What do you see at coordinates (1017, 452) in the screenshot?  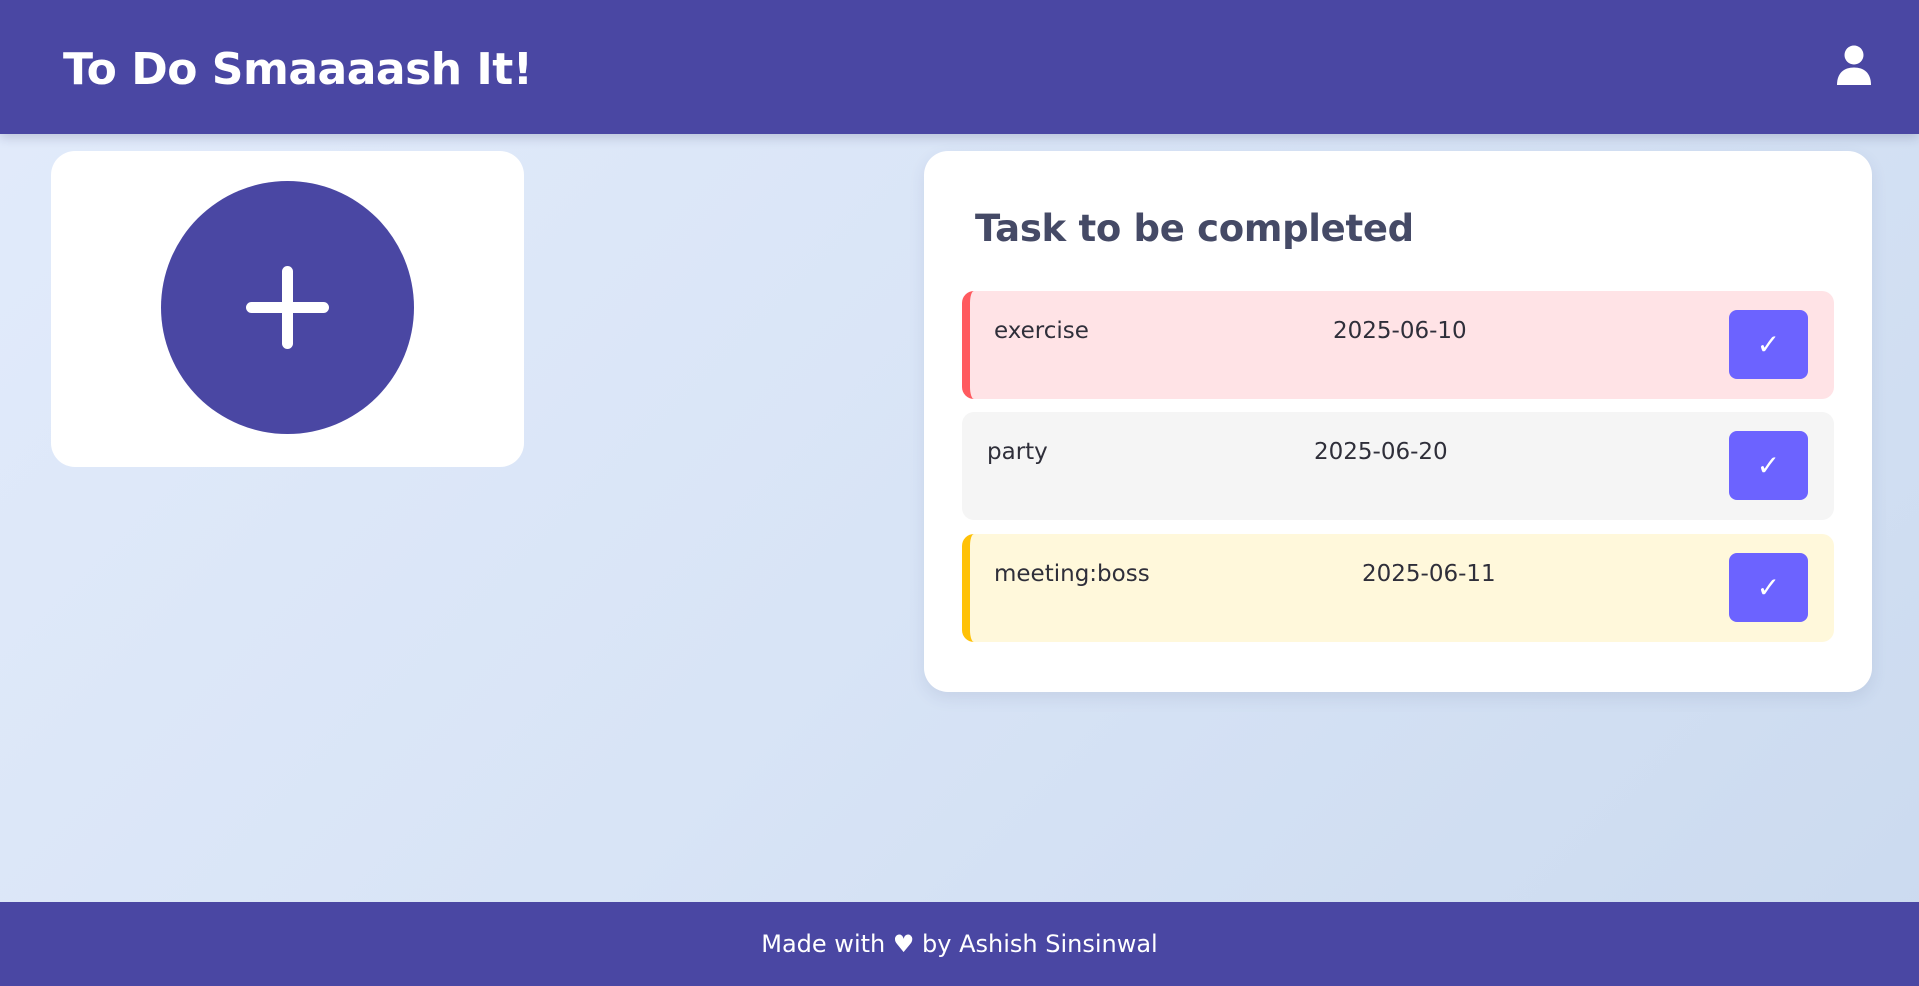 I see `task-name: party` at bounding box center [1017, 452].